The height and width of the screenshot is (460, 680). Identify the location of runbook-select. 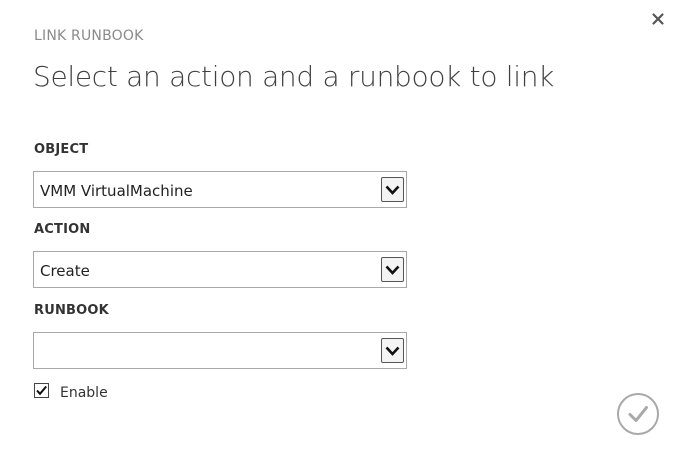
(220, 350).